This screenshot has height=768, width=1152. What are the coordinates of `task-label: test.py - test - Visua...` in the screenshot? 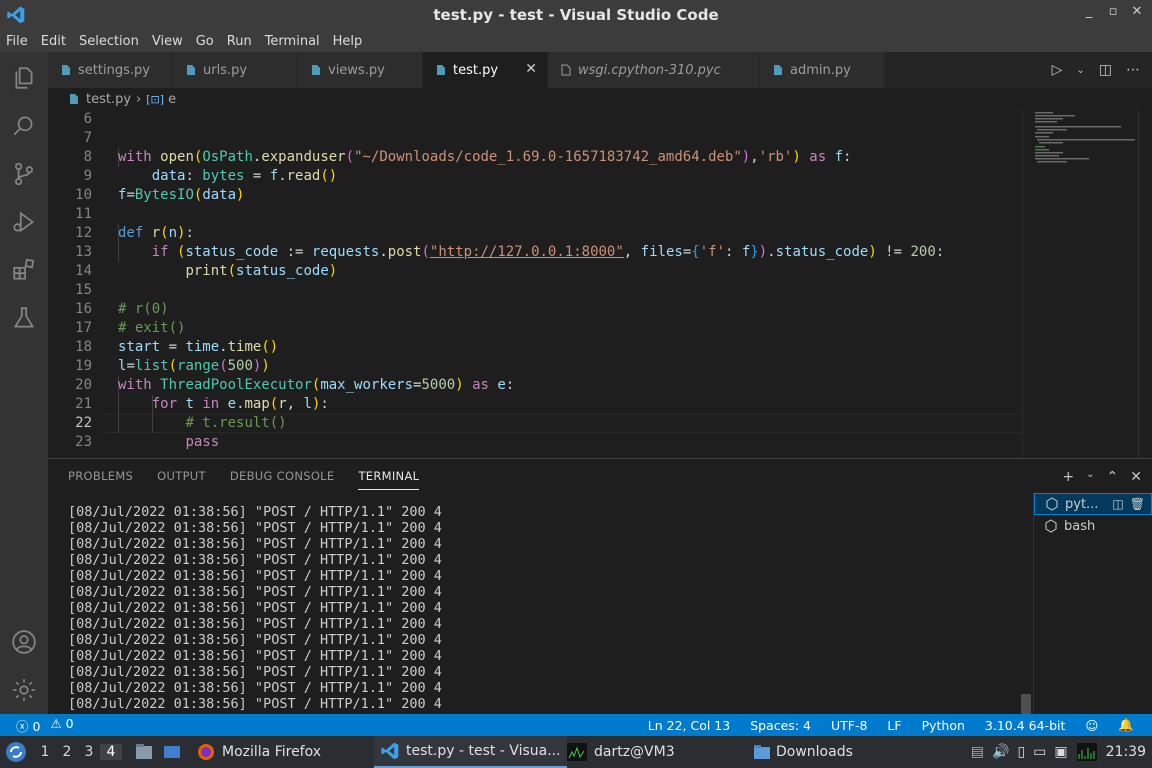 It's located at (483, 751).